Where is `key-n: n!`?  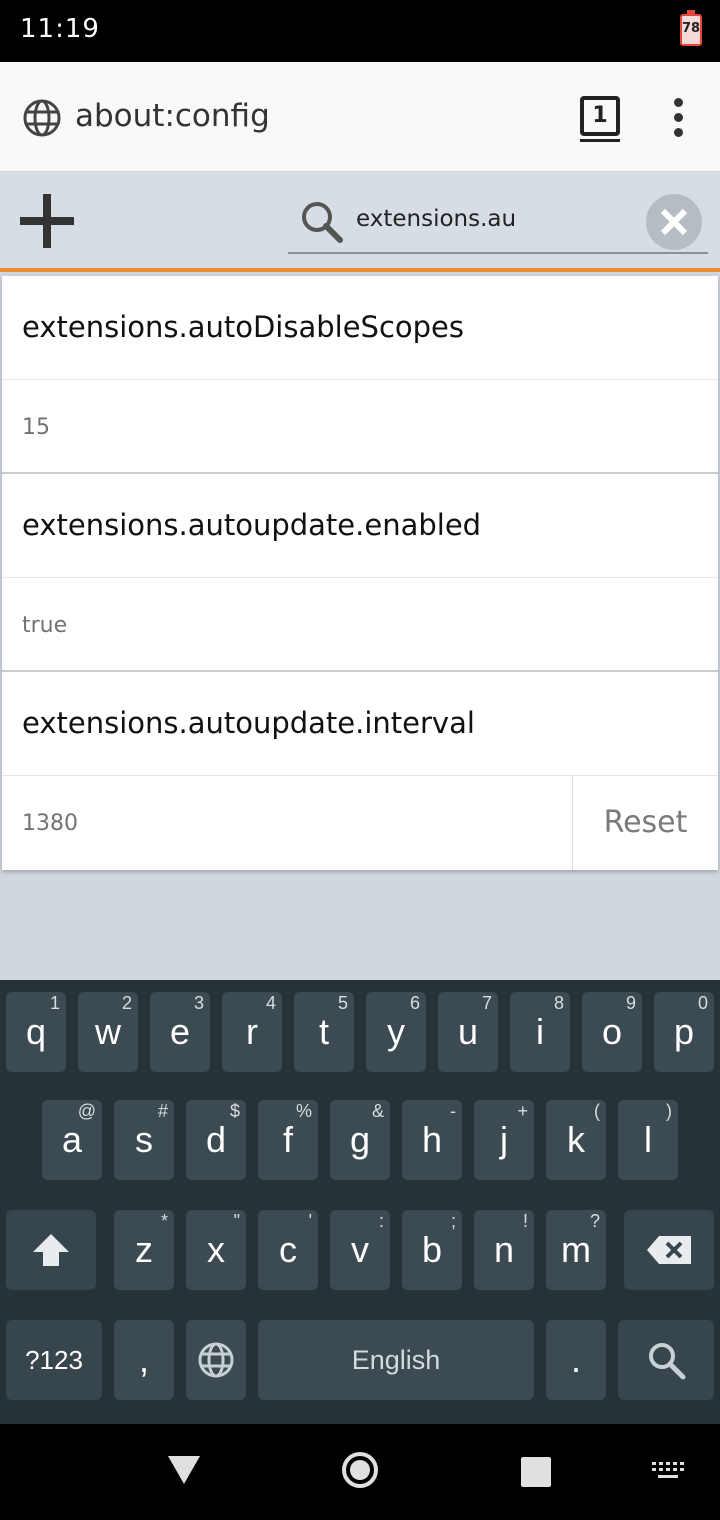 key-n: n! is located at coordinates (504, 1250).